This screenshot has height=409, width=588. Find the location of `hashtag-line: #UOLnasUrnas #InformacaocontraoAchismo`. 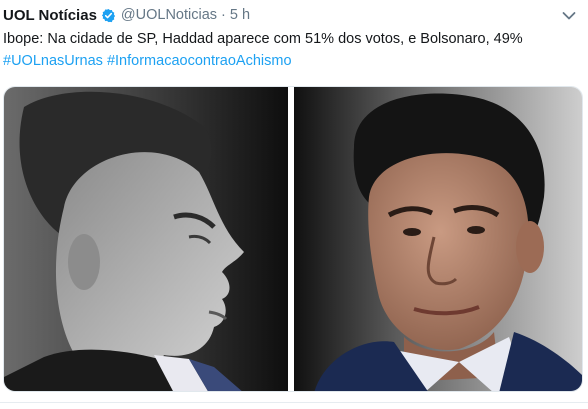

hashtag-line: #UOLnasUrnas #InformacaocontraoAchismo is located at coordinates (147, 61).